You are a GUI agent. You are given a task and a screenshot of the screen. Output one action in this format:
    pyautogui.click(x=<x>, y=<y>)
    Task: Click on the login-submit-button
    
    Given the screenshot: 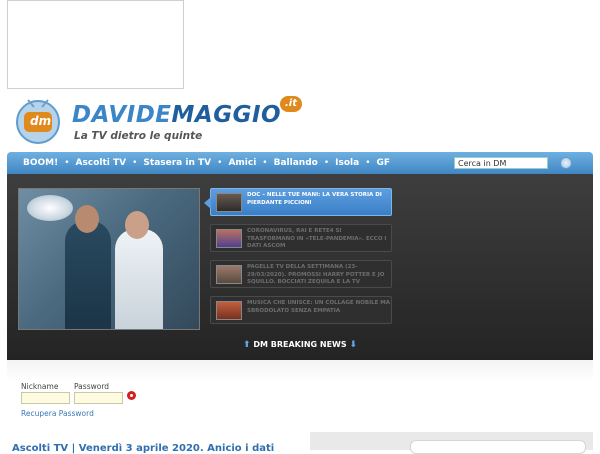 What is the action you would take?
    pyautogui.click(x=131, y=395)
    